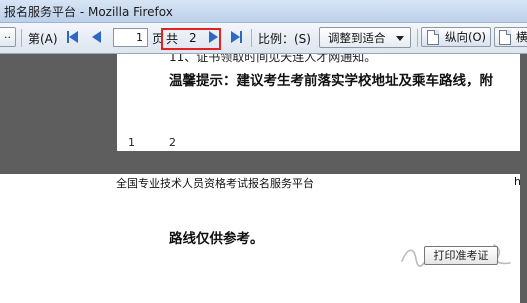 The image size is (527, 303). What do you see at coordinates (172, 142) in the screenshot?
I see `page1-footer-right: 2` at bounding box center [172, 142].